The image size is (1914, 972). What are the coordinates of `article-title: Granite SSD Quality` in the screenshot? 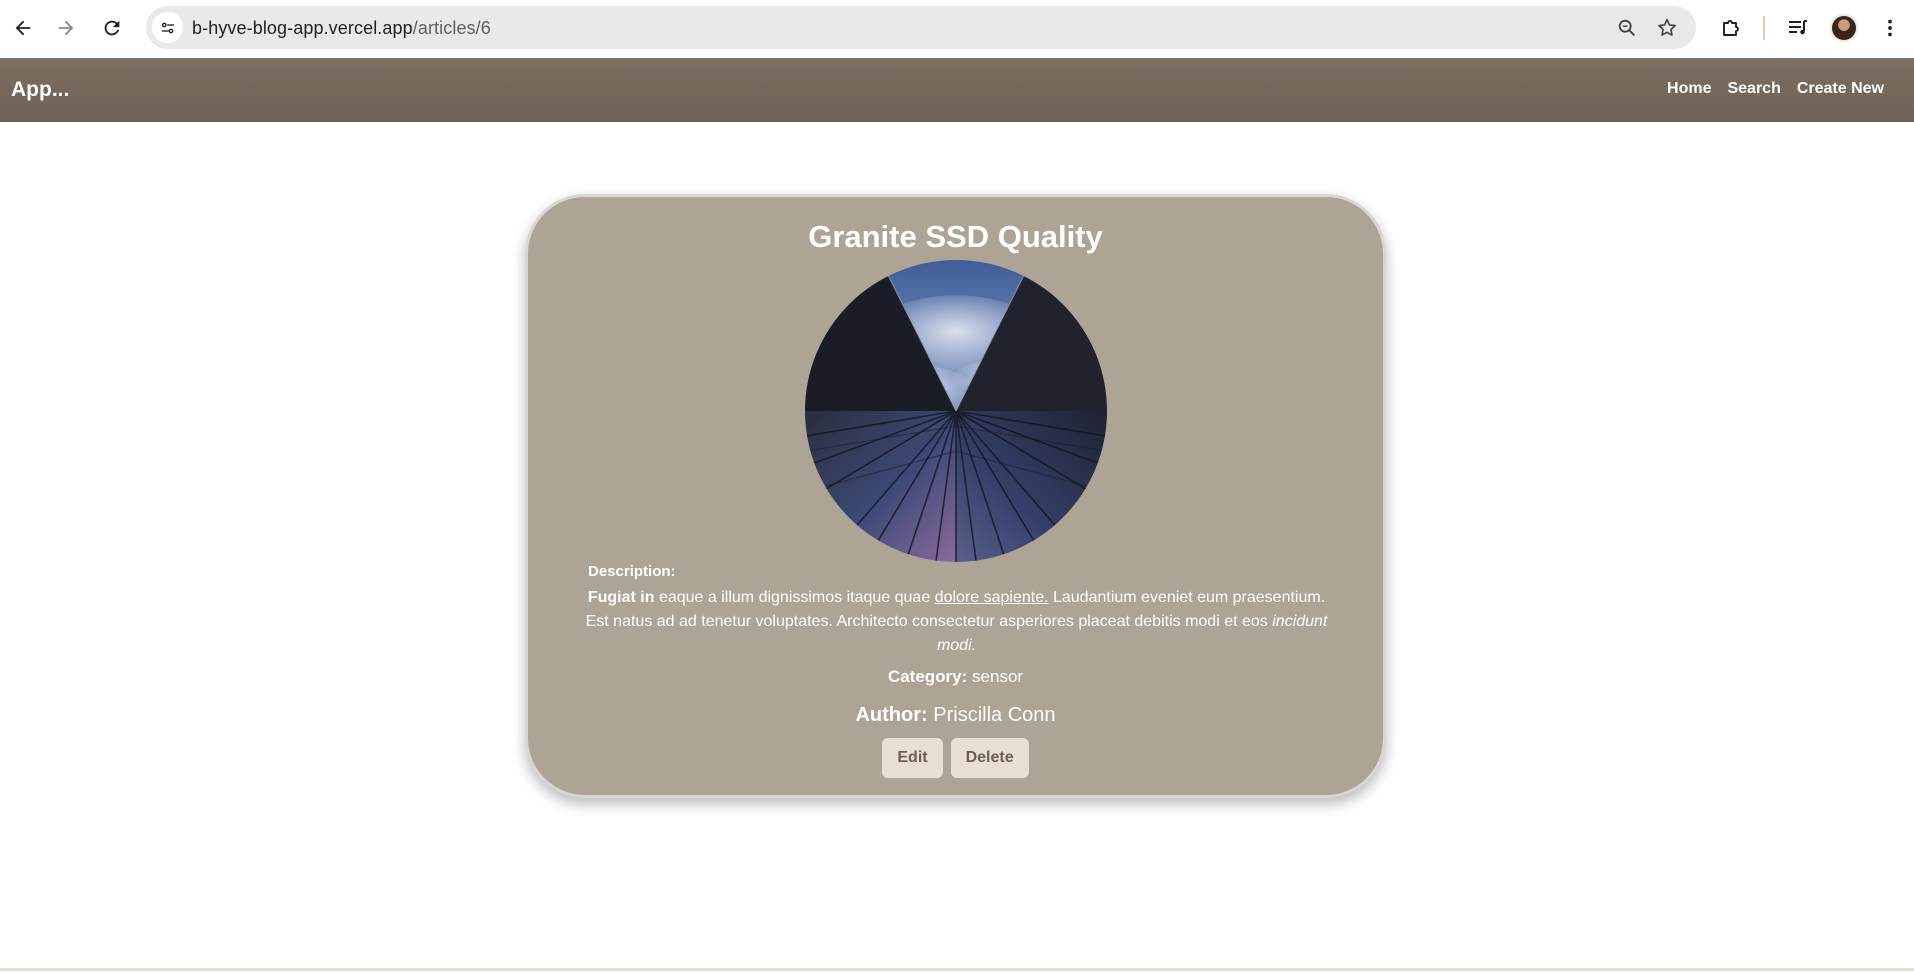 It's located at (955, 236).